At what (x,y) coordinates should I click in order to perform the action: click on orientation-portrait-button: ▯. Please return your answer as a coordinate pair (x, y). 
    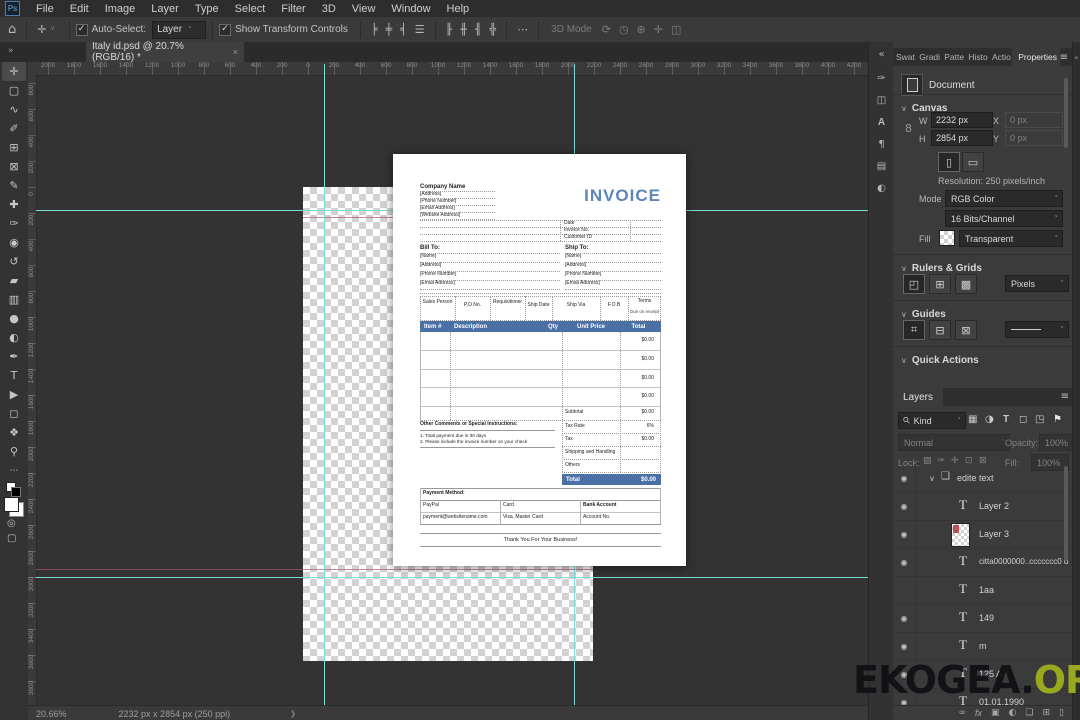
    Looking at the image, I should click on (949, 162).